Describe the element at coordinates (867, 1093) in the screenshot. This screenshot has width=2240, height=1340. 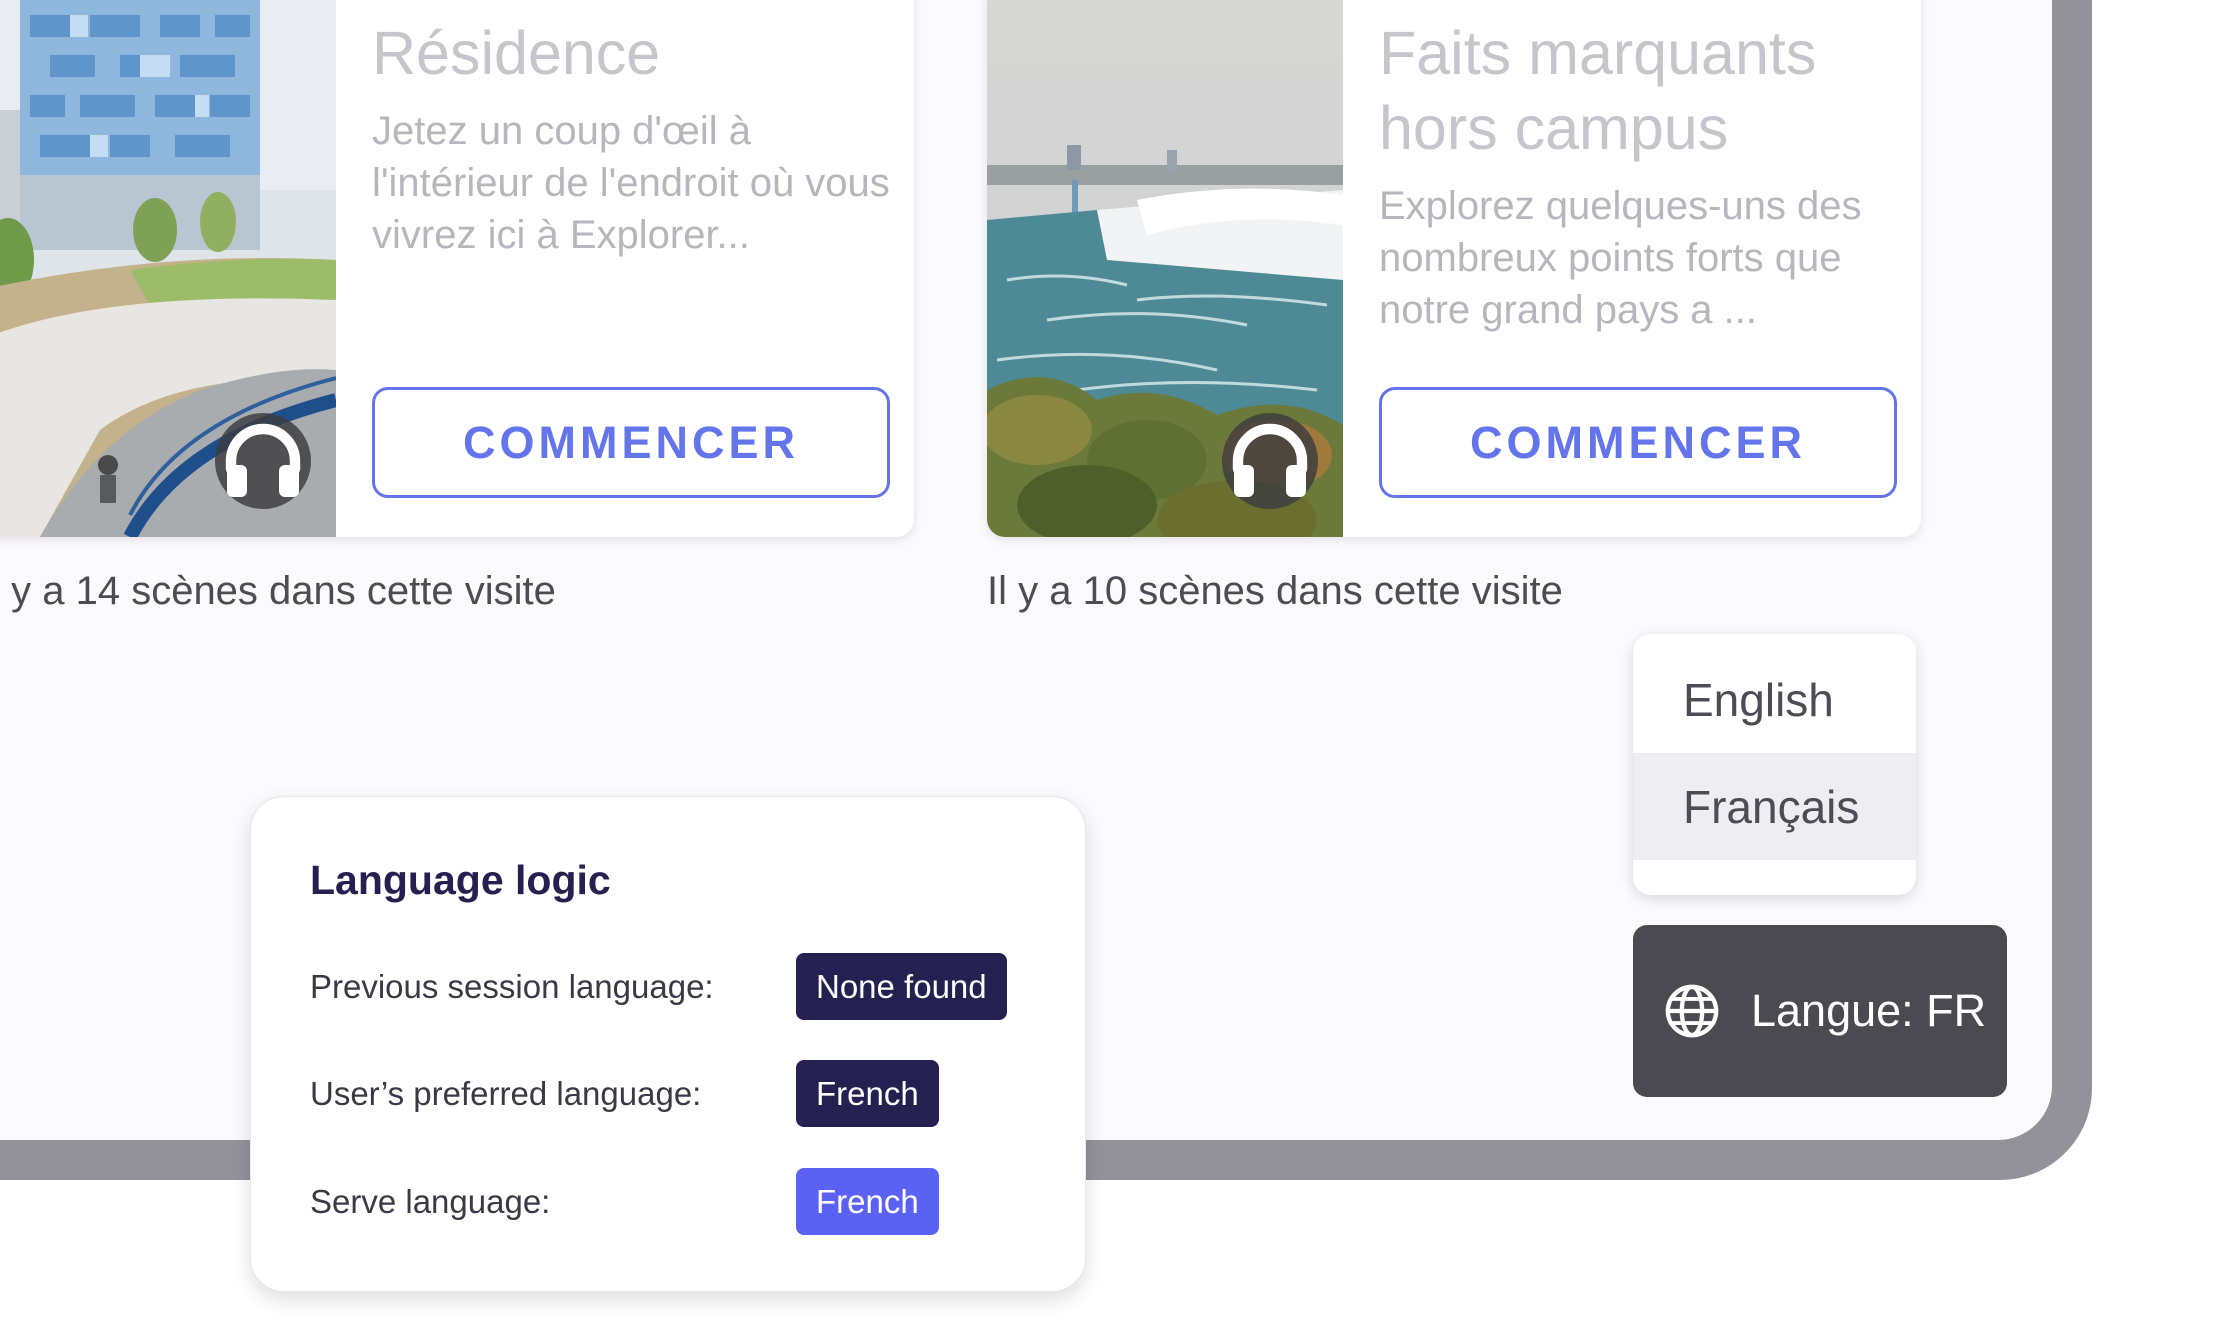
I see `preferred-language-badge: French` at that location.